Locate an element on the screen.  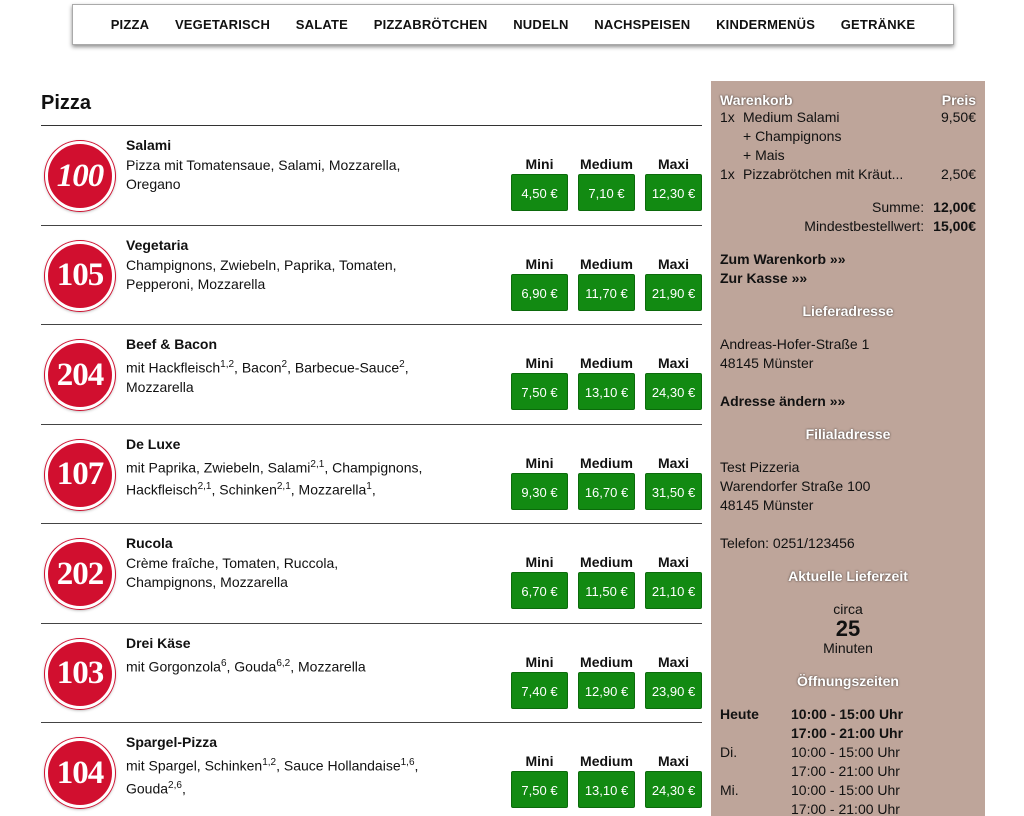
opening-hours-heading: Öffnungszeiten is located at coordinates (848, 681).